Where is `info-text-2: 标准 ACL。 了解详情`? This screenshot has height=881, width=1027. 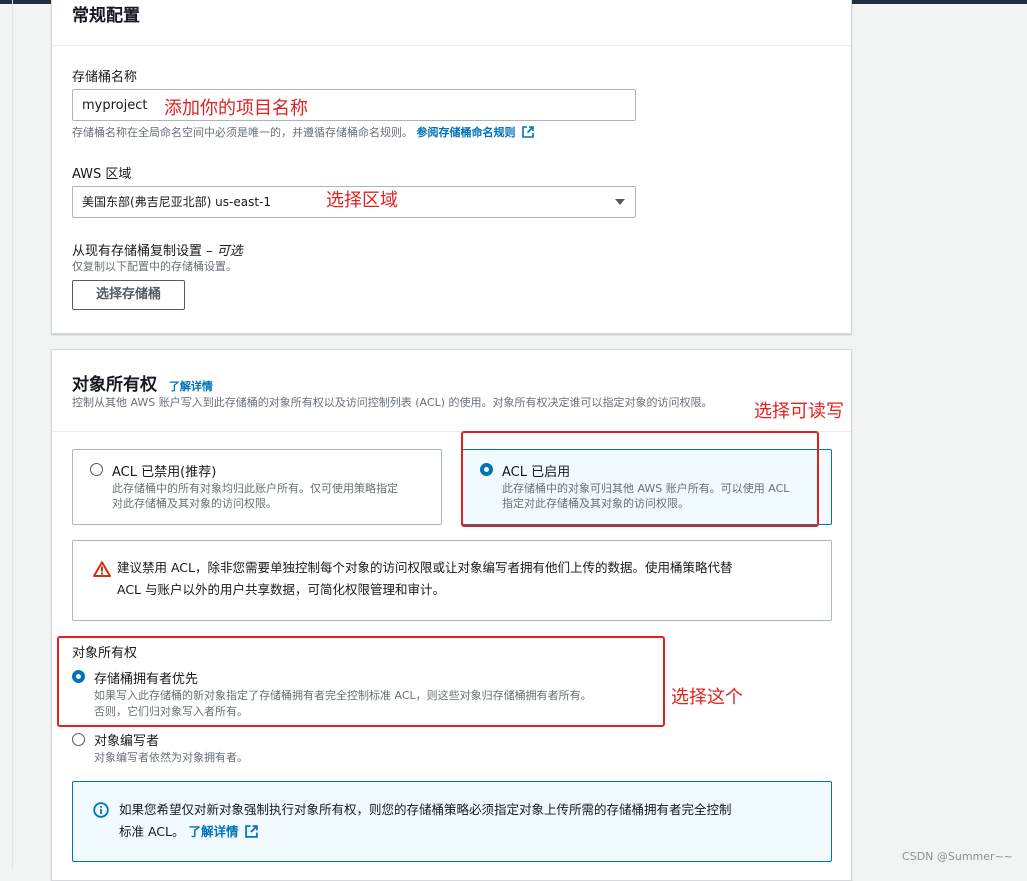
info-text-2: 标准 ACL。 了解详情 is located at coordinates (189, 833).